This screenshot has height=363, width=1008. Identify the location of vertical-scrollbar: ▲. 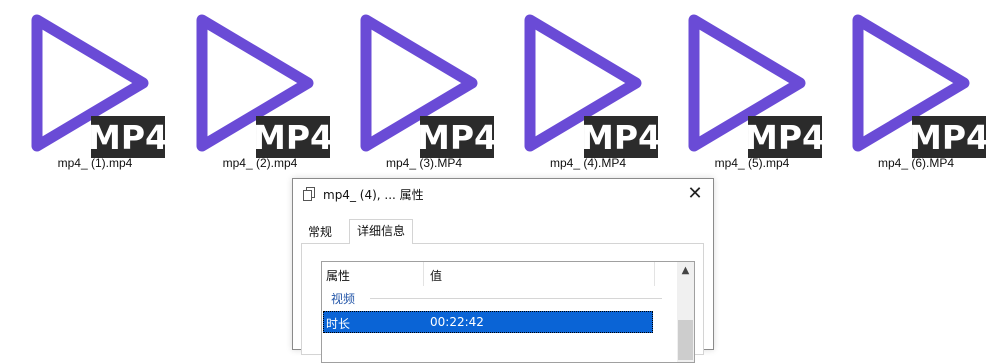
(685, 312).